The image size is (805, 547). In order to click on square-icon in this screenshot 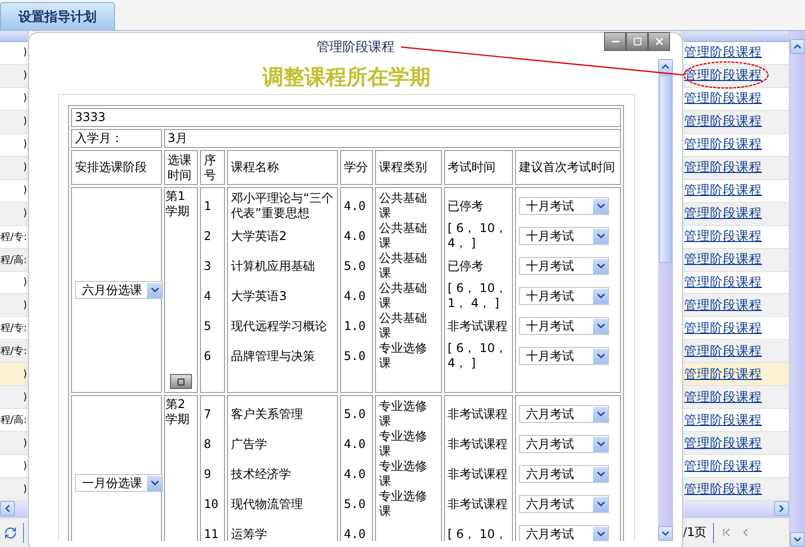, I will do `click(180, 382)`.